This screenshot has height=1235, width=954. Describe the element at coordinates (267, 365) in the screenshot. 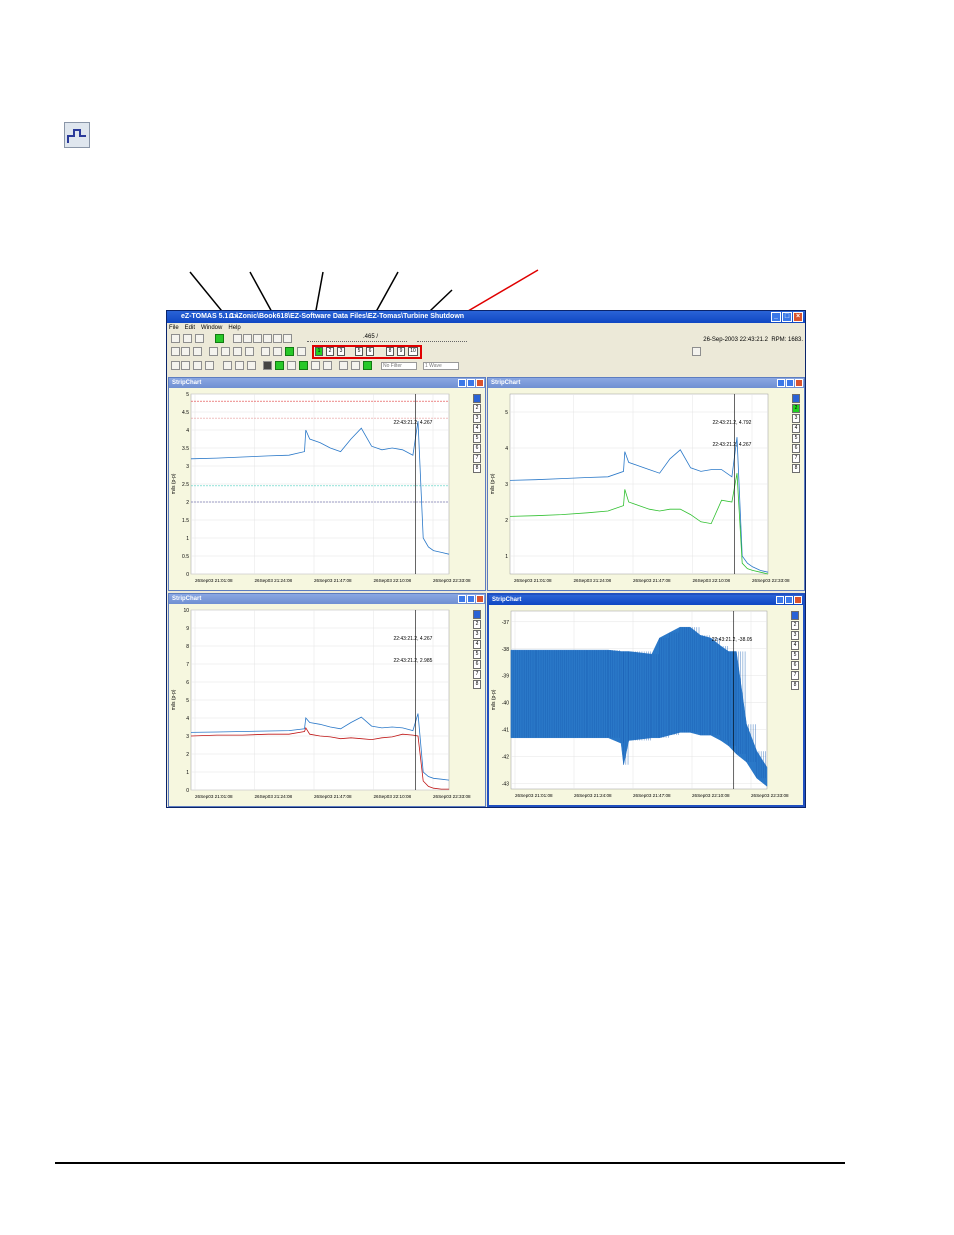

I see `camera-icon` at that location.